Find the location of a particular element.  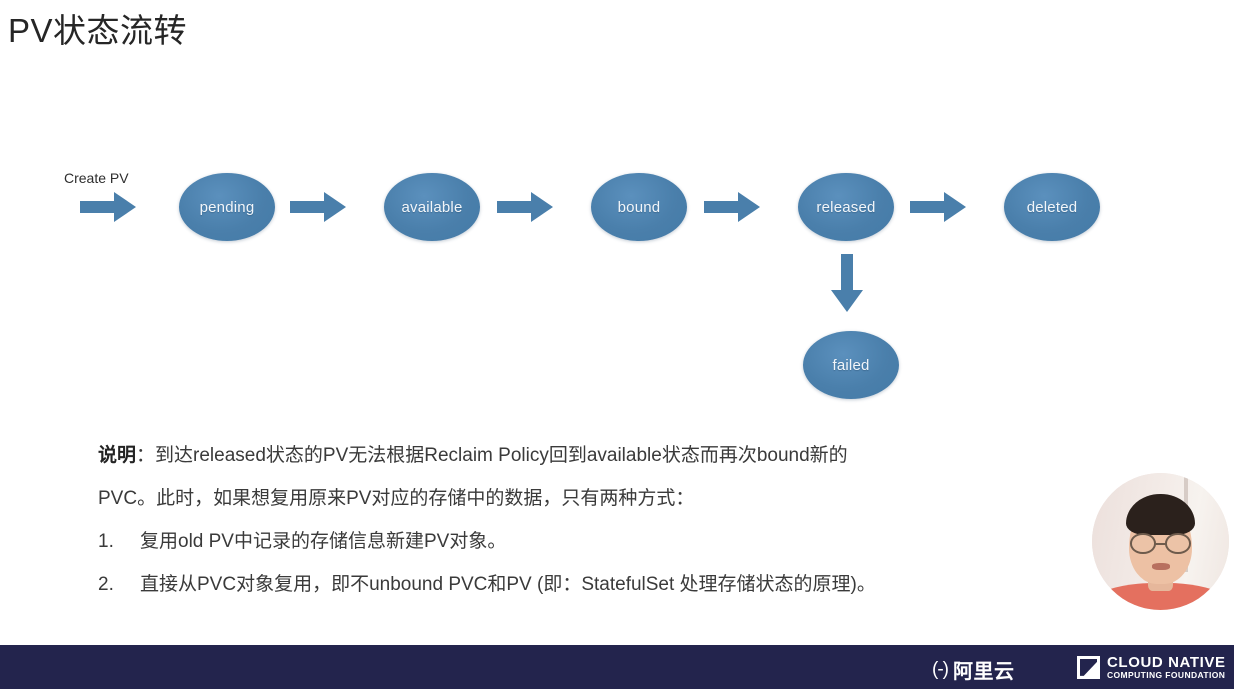

arrow-pending-to-available is located at coordinates (318, 207).